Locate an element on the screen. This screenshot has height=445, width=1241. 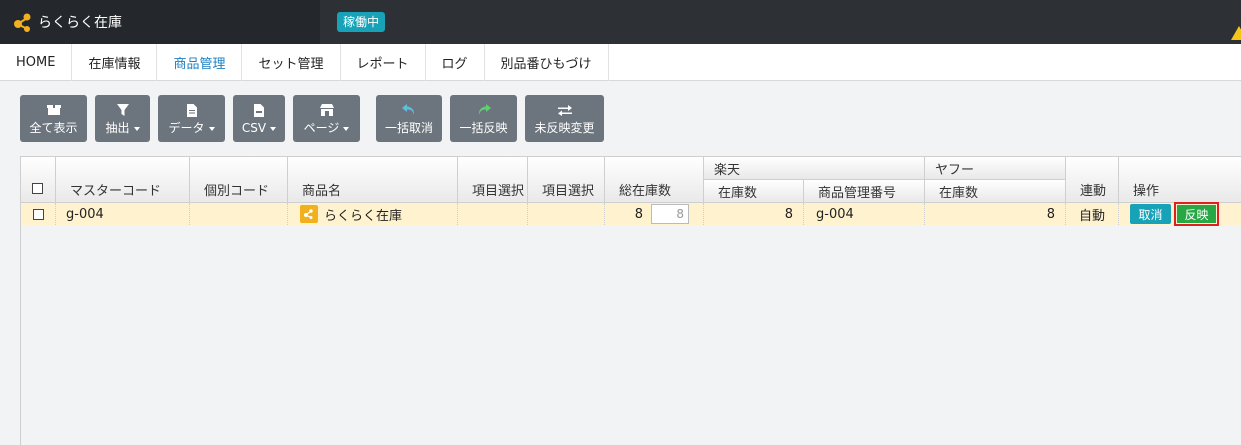
app-title: らくらく在庫 is located at coordinates (80, 23).